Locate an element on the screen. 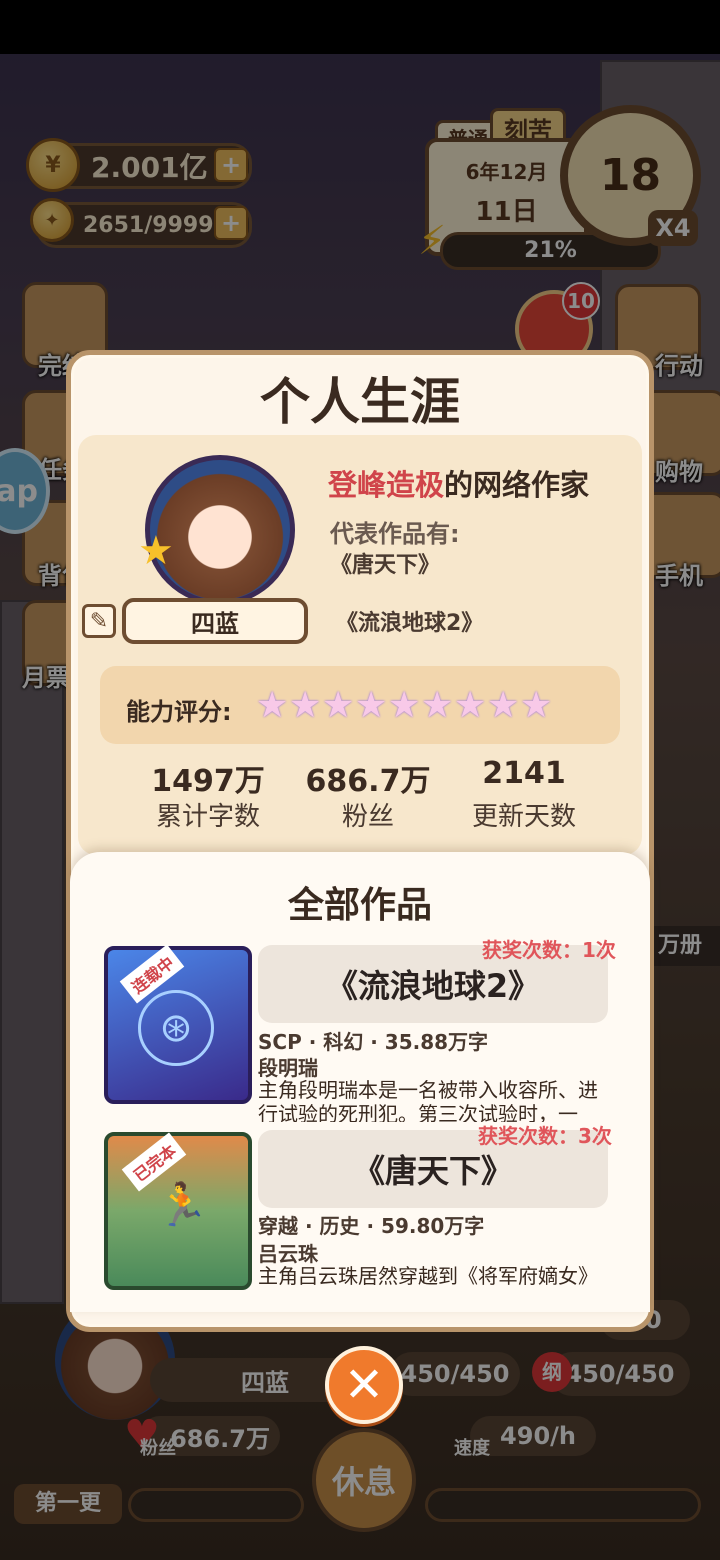 The image size is (720, 1560). stat-words-value: 1497万 is located at coordinates (208, 781).